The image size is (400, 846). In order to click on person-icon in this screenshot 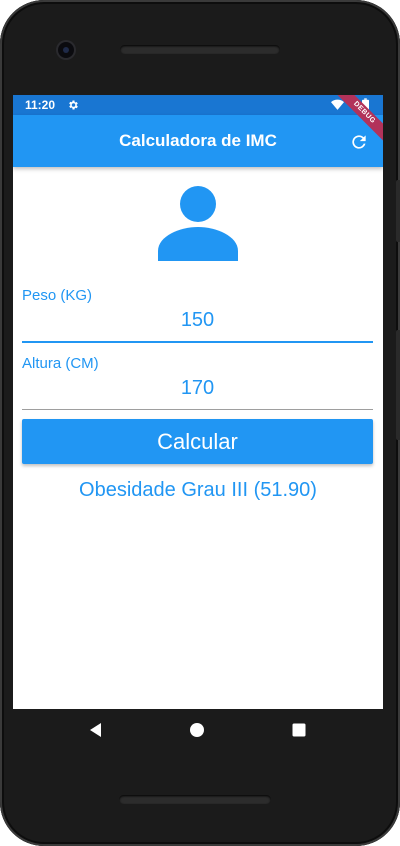, I will do `click(198, 223)`.